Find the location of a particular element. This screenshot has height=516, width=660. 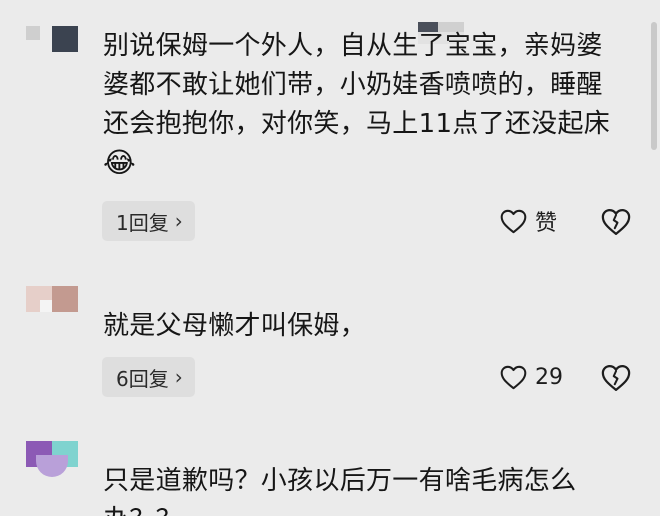

comment-line: 别说保姆一个外人，自从生了宝宝，亲妈婆 is located at coordinates (353, 46).